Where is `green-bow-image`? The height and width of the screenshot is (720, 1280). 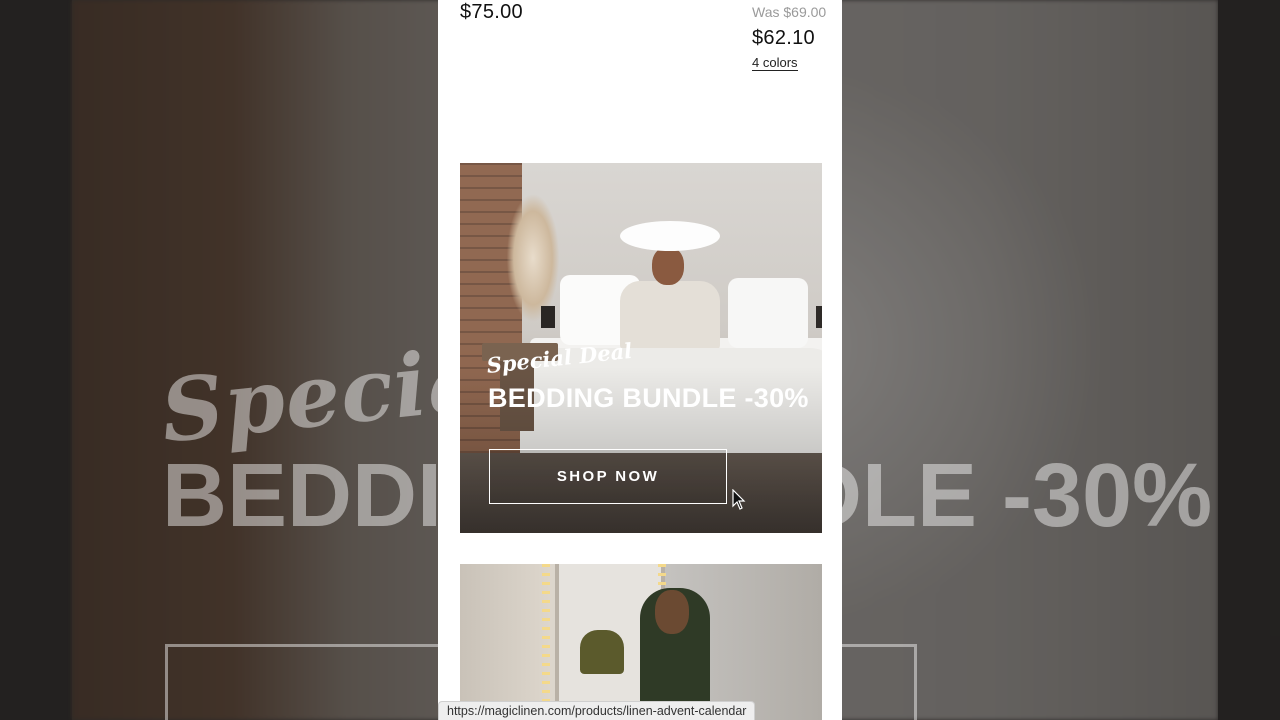
green-bow-image is located at coordinates (602, 652).